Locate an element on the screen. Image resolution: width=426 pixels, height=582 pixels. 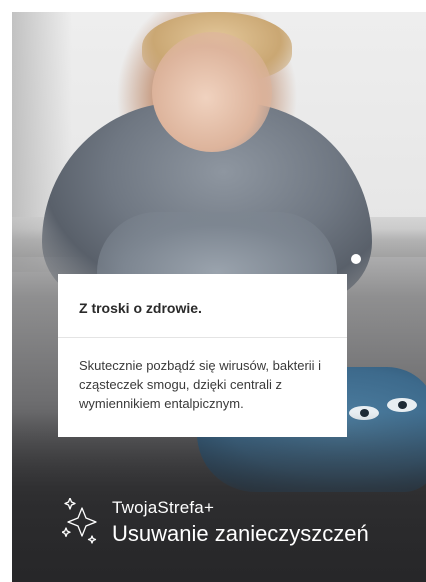
brand-block: TwojaStrefa+ Usuwanie zanieczyszczeń is located at coordinates (215, 523).